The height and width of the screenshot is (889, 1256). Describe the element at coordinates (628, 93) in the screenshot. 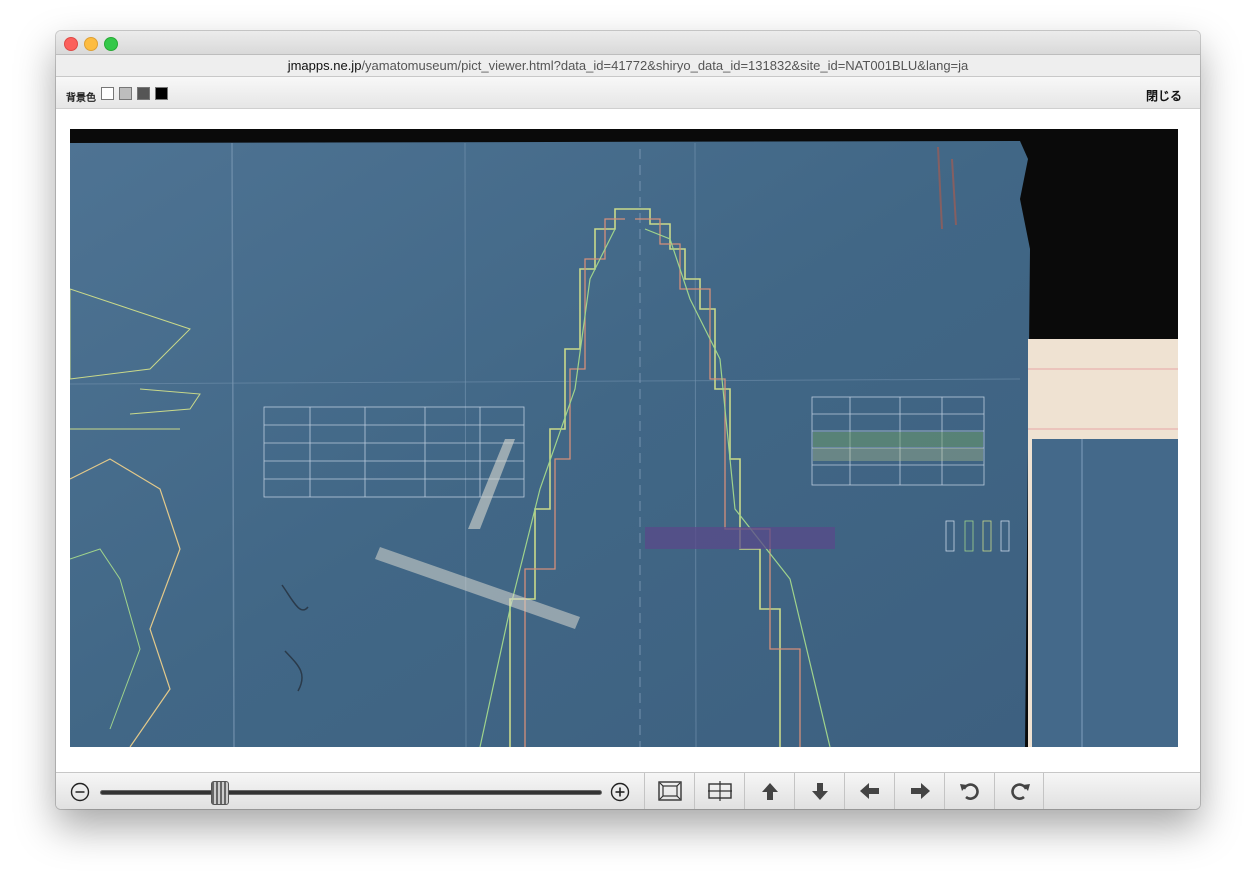

I see `top-toolbar: 背景色 閉じる` at that location.